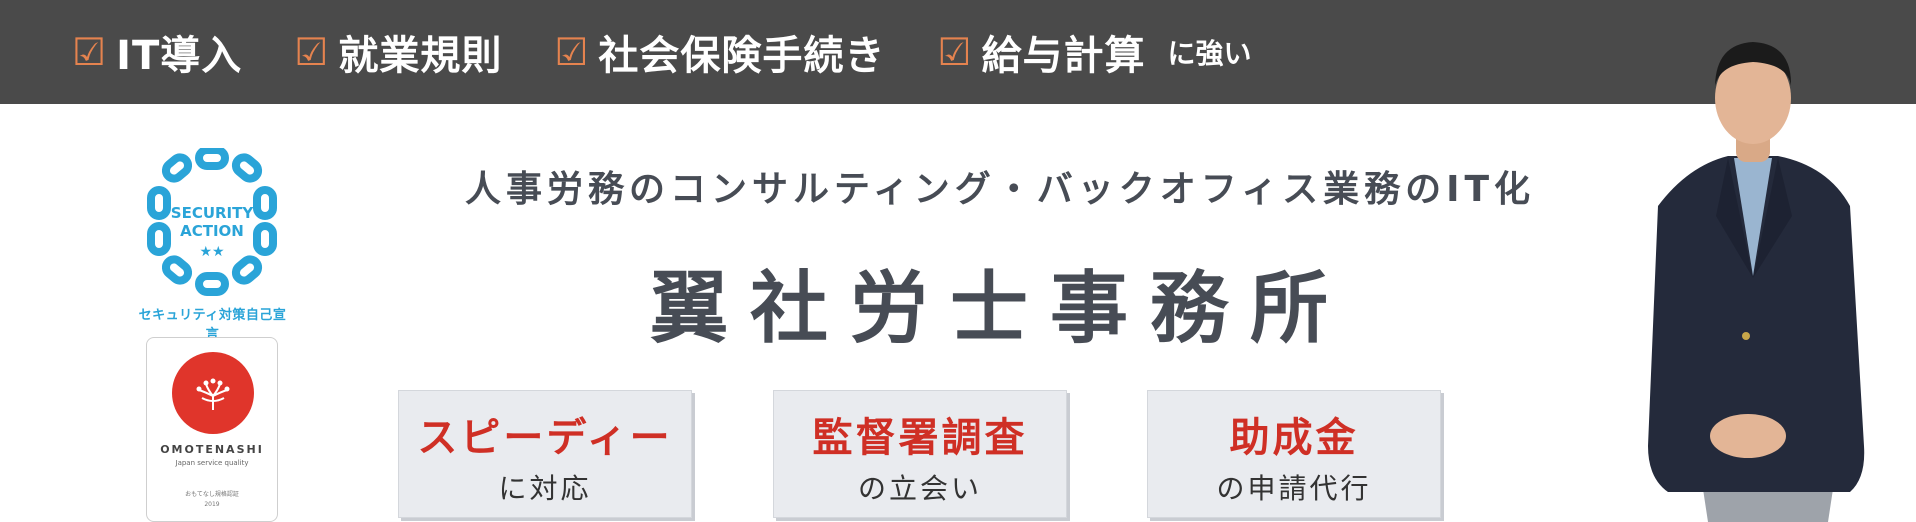 Image resolution: width=1916 pixels, height=522 pixels. Describe the element at coordinates (545, 437) in the screenshot. I see `service-title: スピーディー` at that location.